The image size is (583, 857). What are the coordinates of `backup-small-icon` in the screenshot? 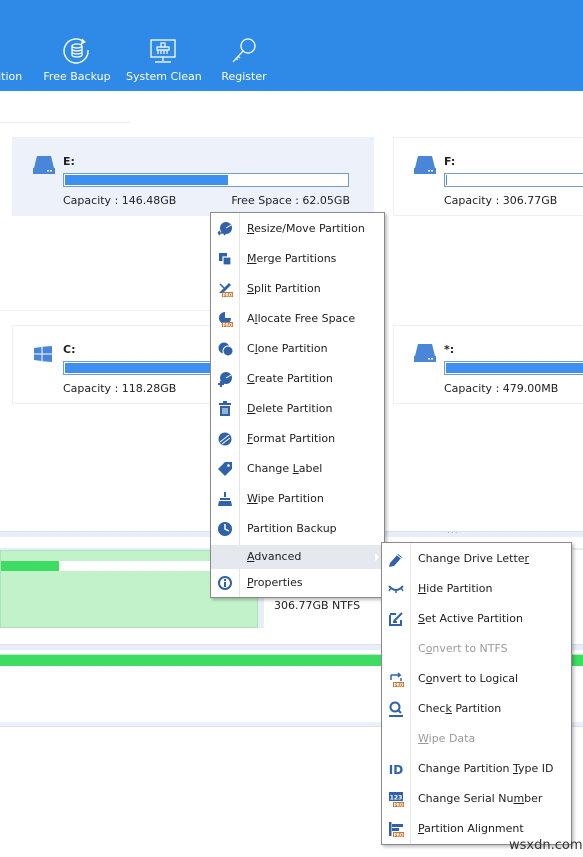 It's located at (225, 529).